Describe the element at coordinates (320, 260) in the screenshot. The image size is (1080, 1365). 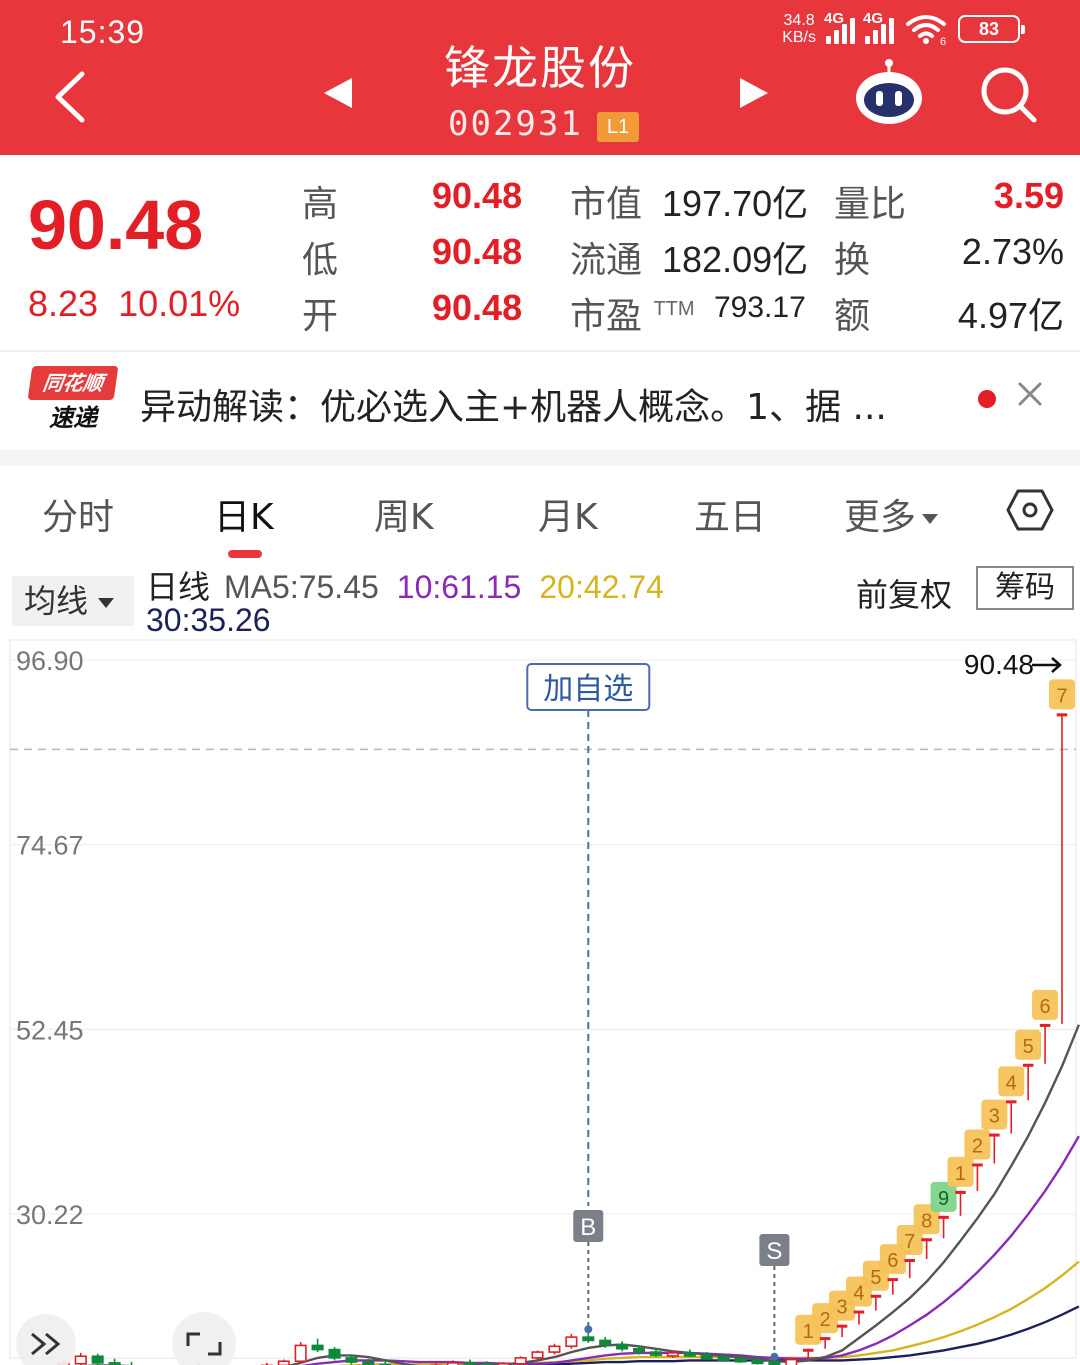
I see `low-label: 低` at that location.